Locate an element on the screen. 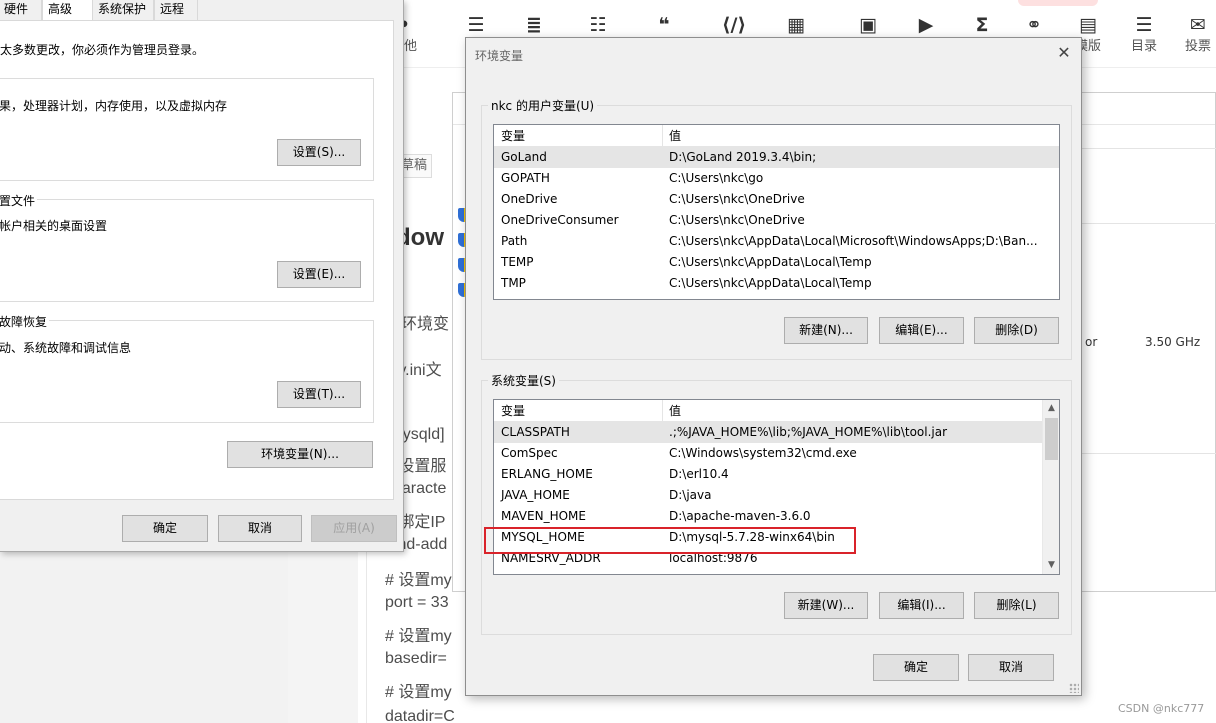 The height and width of the screenshot is (723, 1216). table-row: ComSpec C:\Windows\system32\cmd.exe is located at coordinates (776, 453).